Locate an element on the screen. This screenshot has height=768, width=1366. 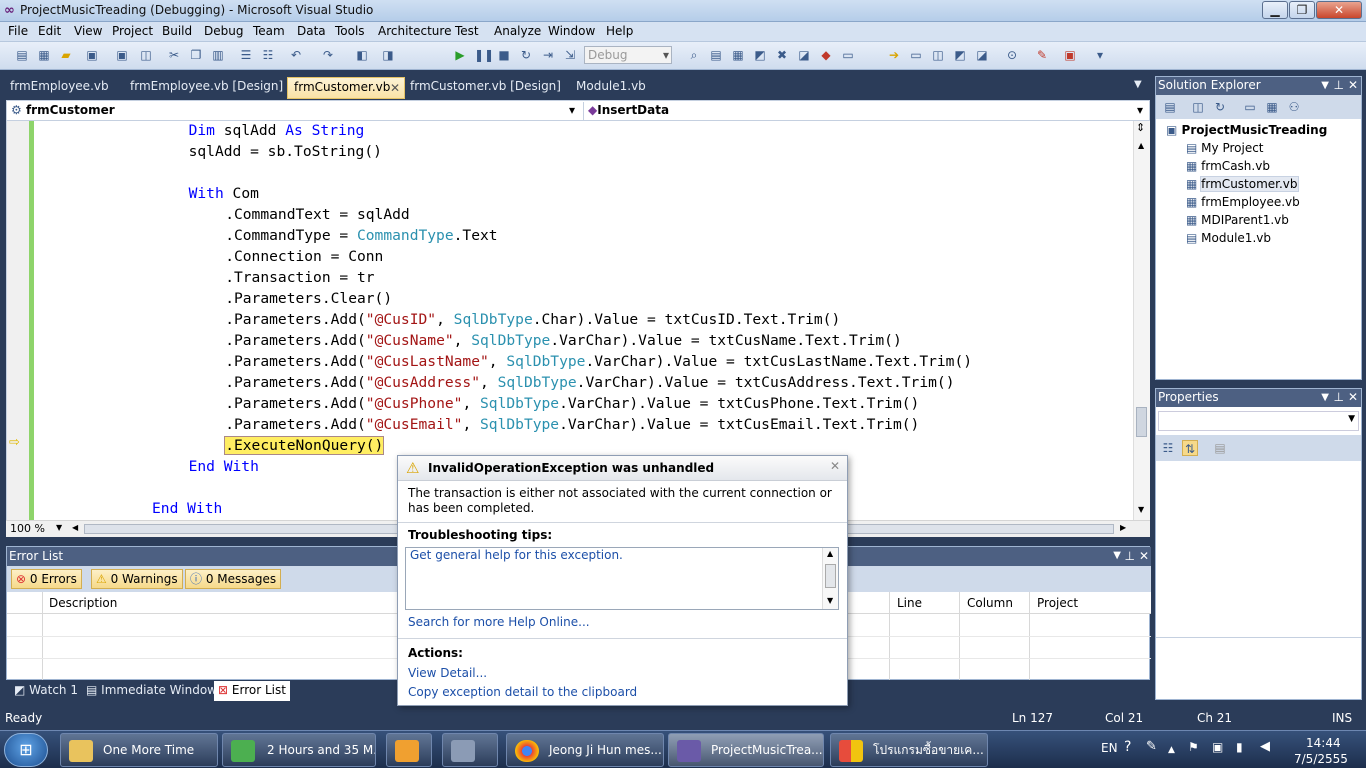
stop-icon: ■ is located at coordinates (504, 55).